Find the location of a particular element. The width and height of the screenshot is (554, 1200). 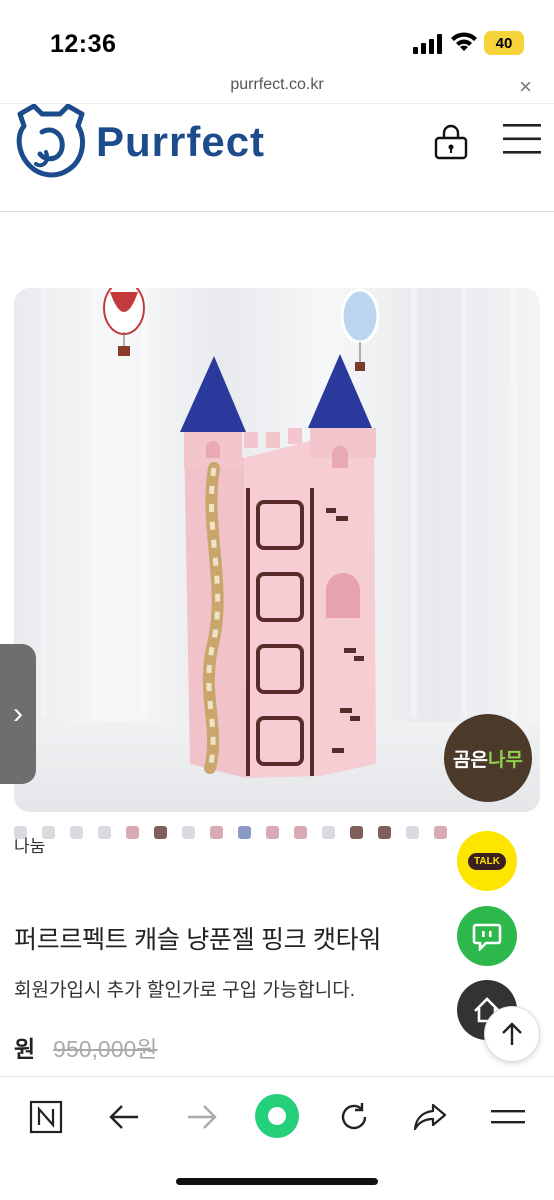

battery-indicator: 40 is located at coordinates (504, 43).